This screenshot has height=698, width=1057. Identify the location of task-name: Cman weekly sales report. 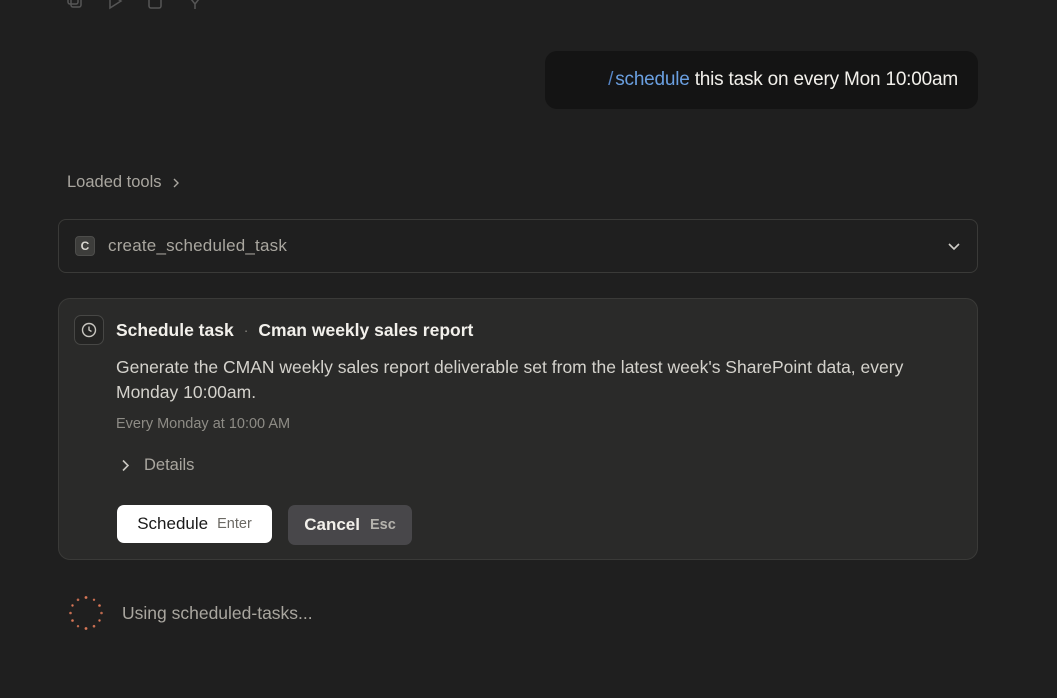
(366, 329).